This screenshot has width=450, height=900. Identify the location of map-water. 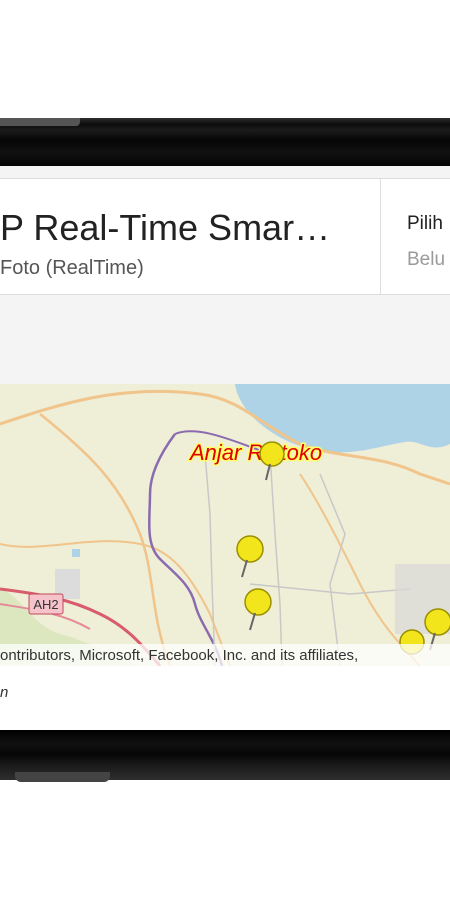
(76, 553).